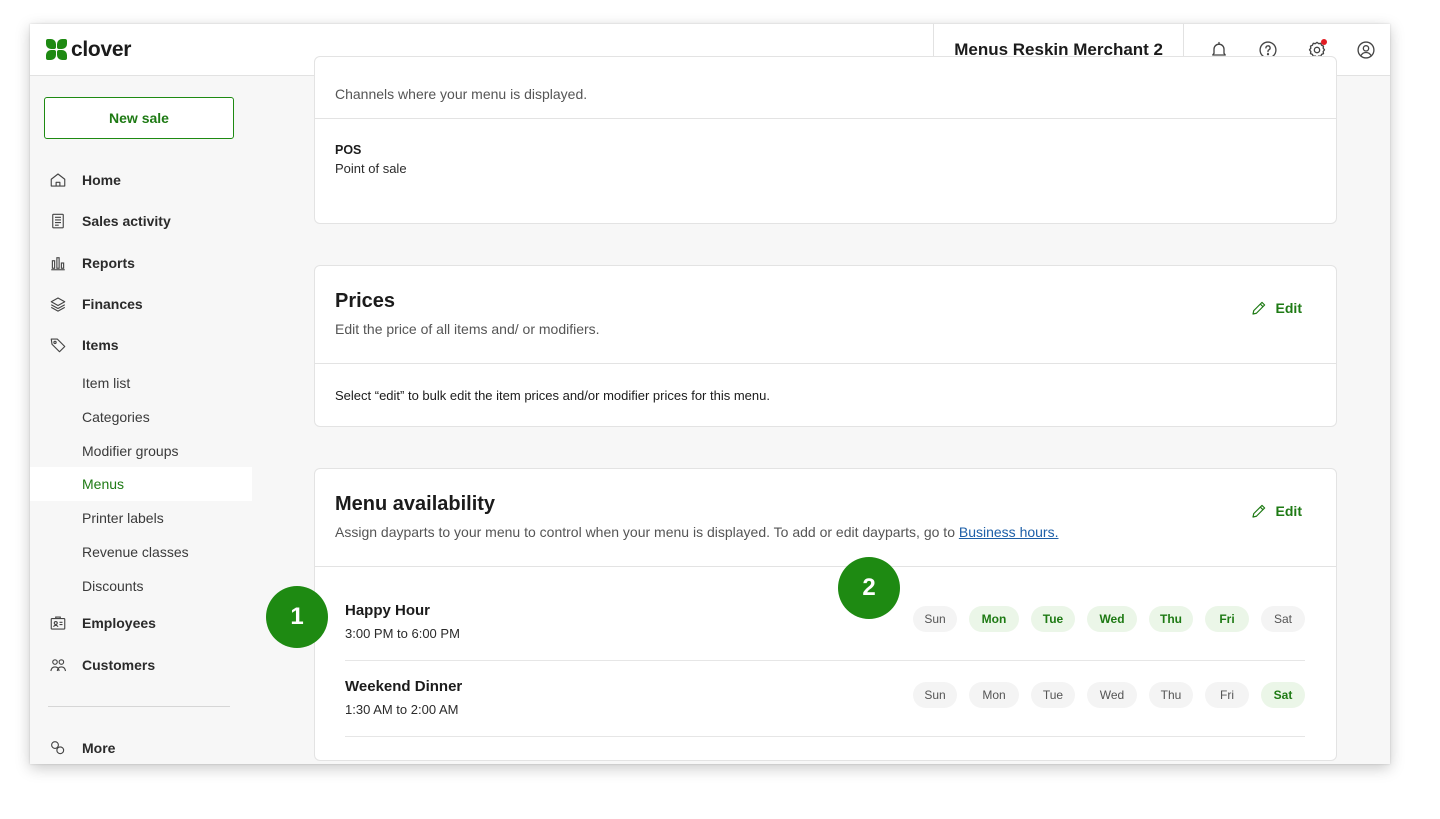  What do you see at coordinates (58, 345) in the screenshot?
I see `tag-icon` at bounding box center [58, 345].